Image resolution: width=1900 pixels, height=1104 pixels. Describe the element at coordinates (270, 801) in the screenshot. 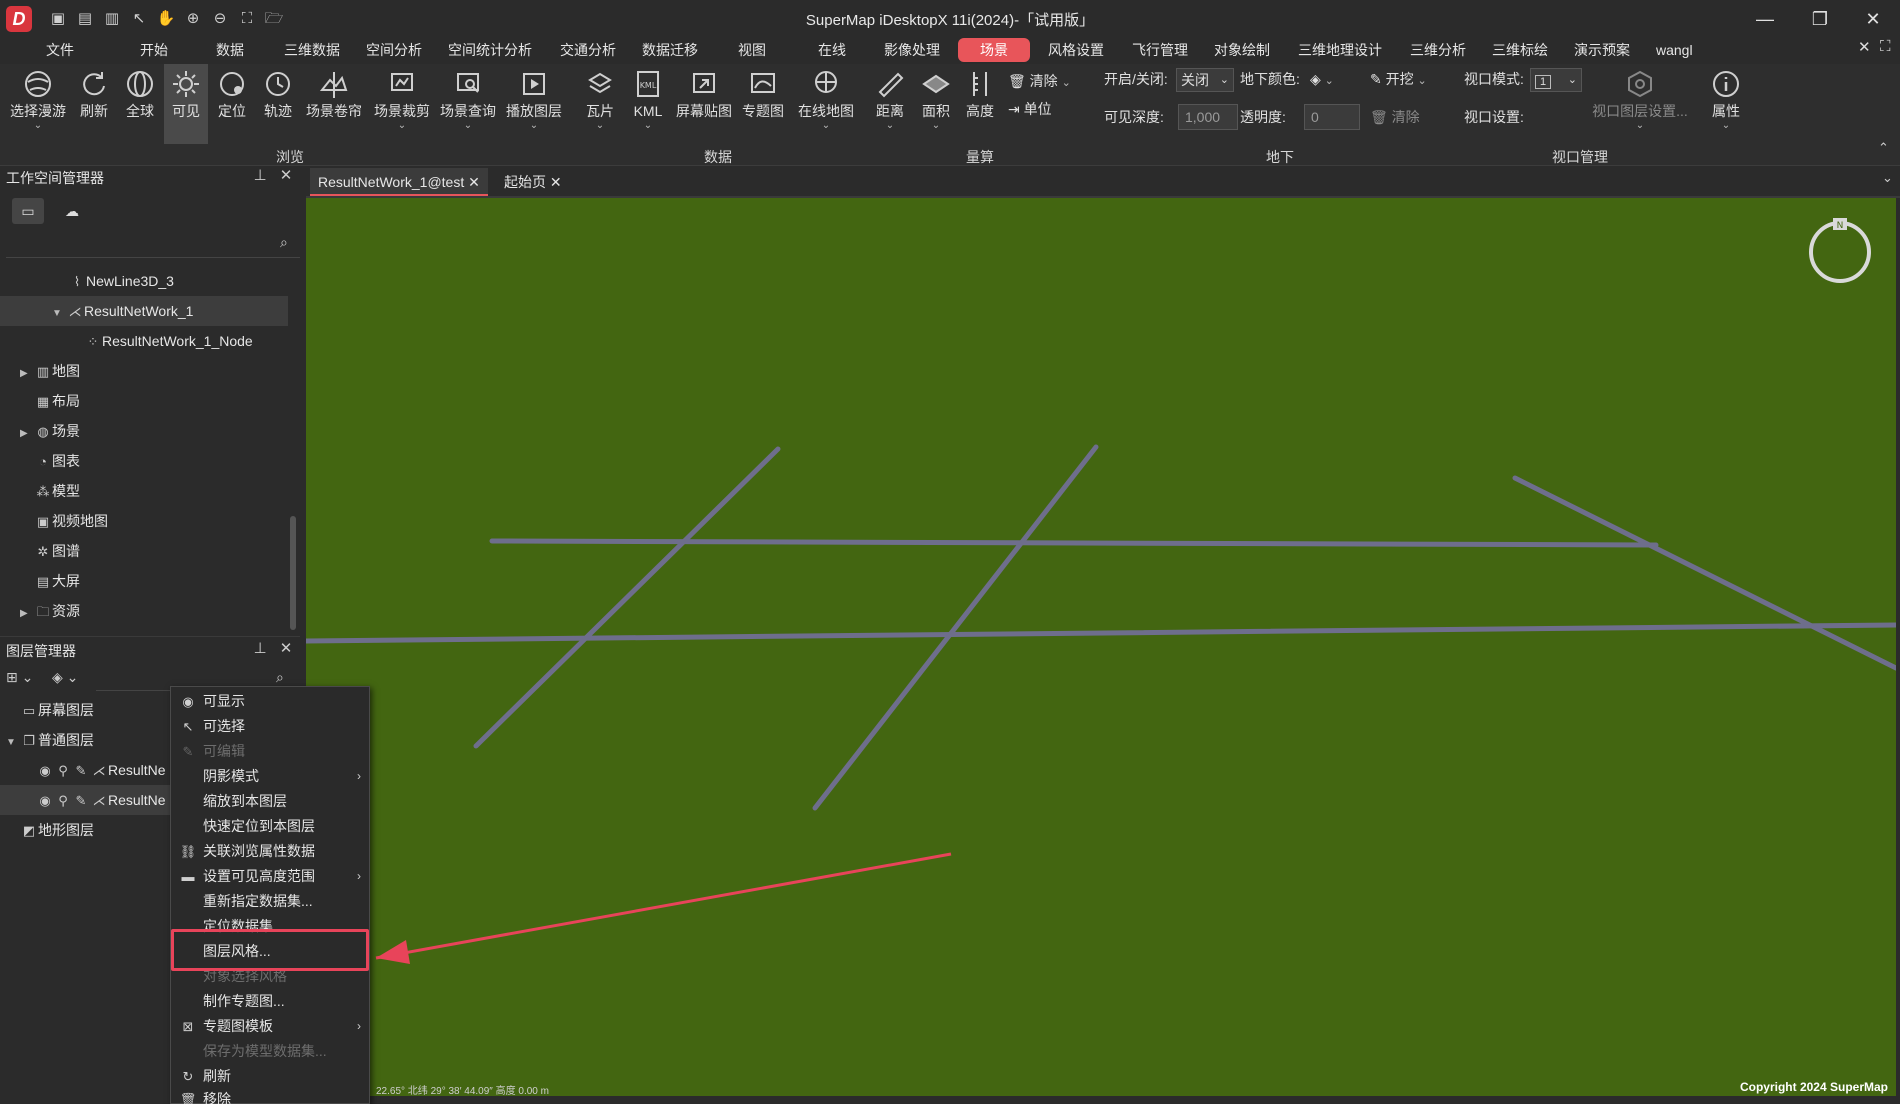

I see `menu-item-zoom-to-layer: 缩放到本图层` at that location.